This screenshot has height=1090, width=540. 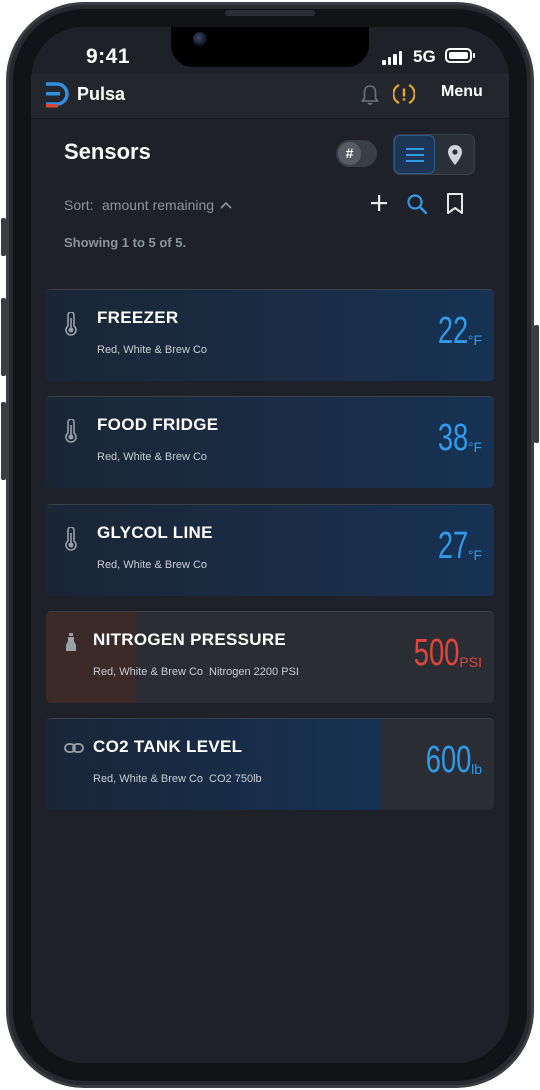 I want to click on notch, so click(x=270, y=47).